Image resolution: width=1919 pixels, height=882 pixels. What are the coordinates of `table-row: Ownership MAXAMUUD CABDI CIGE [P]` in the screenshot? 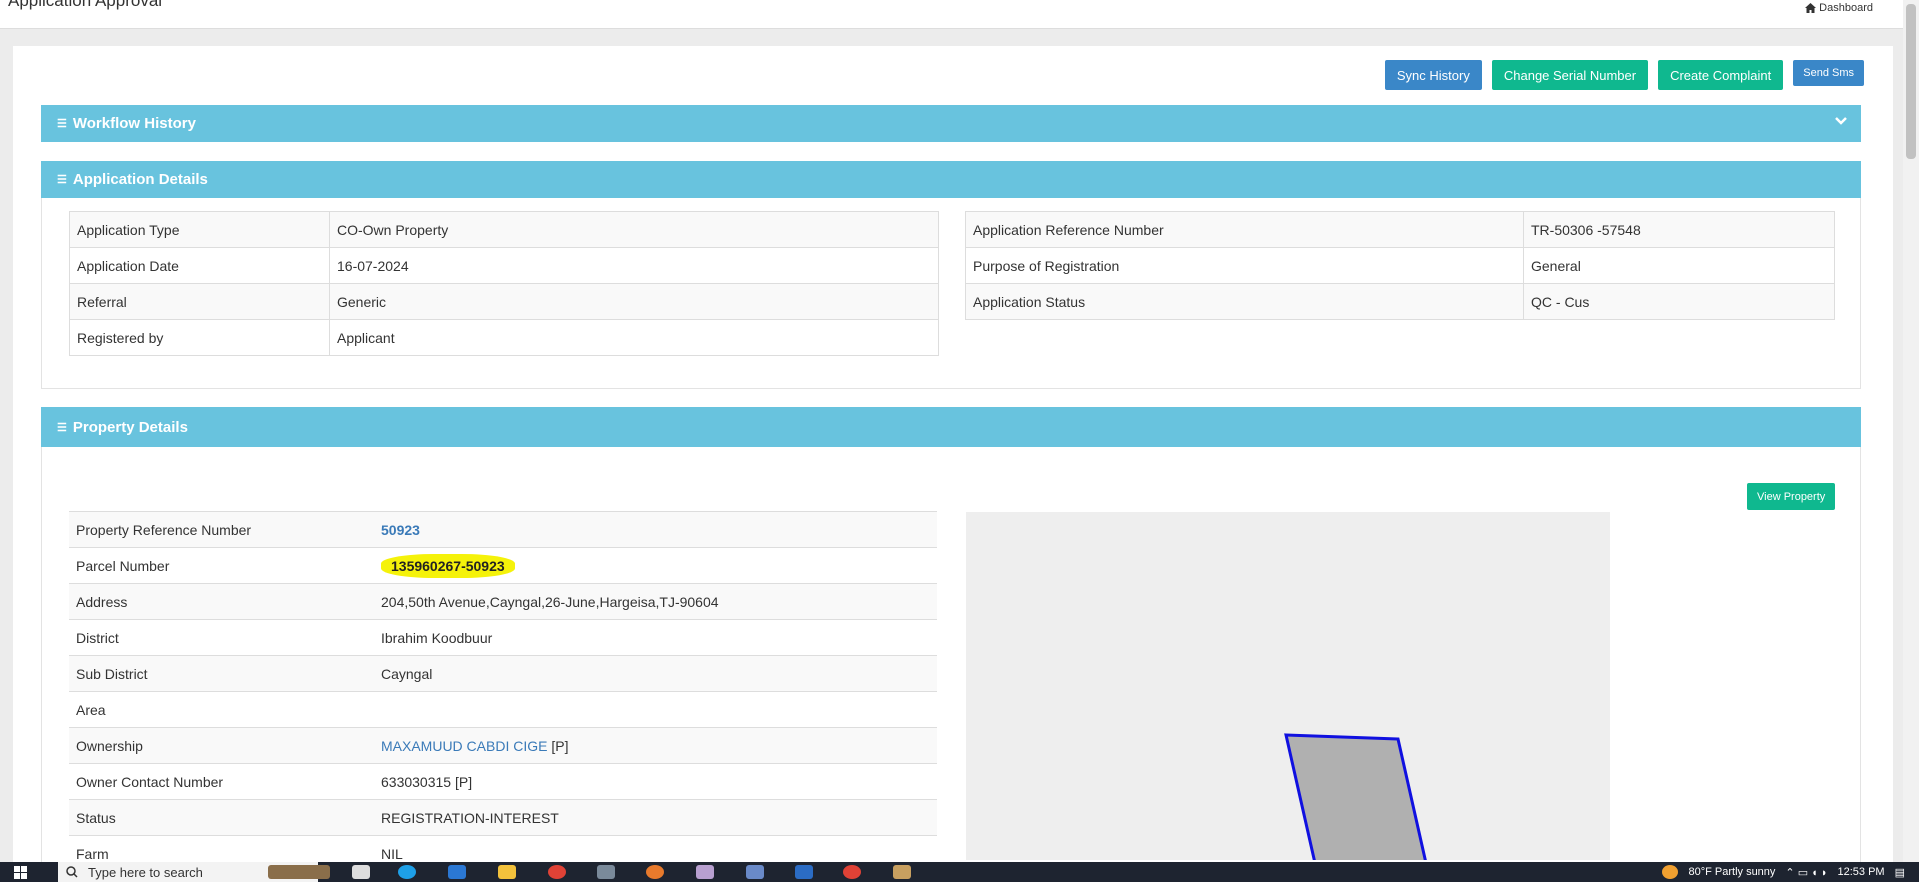 It's located at (503, 745).